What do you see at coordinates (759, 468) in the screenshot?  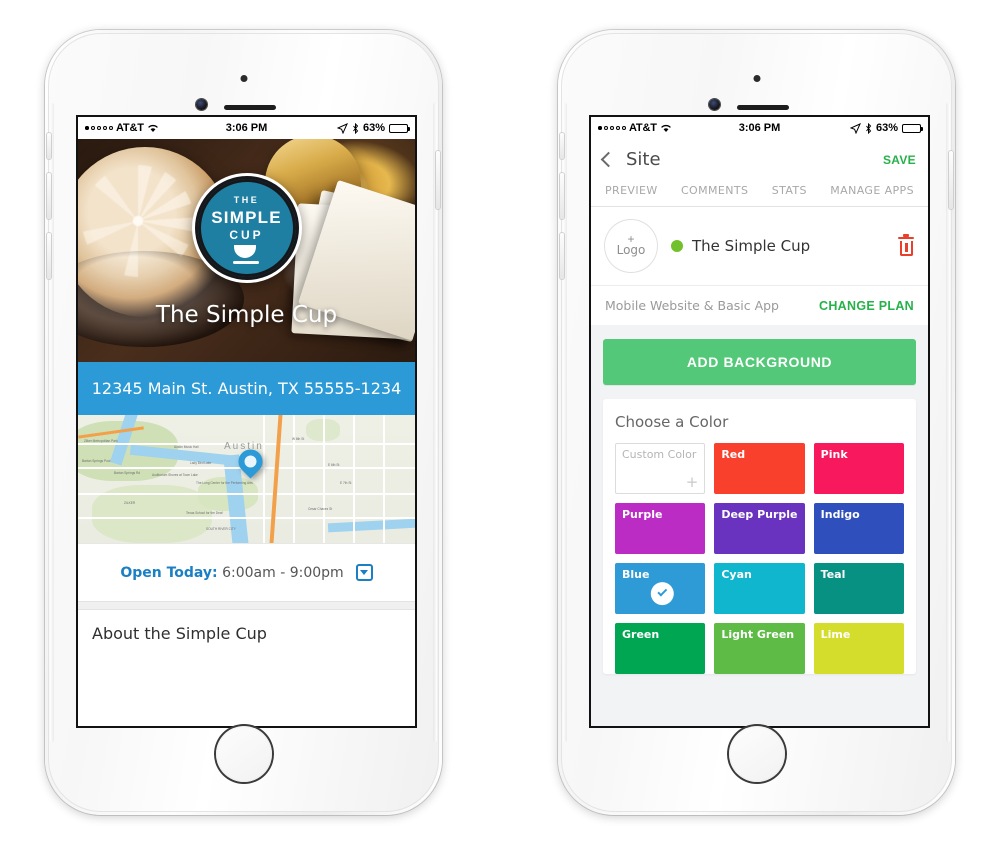 I see `color-swatch-red: Red` at bounding box center [759, 468].